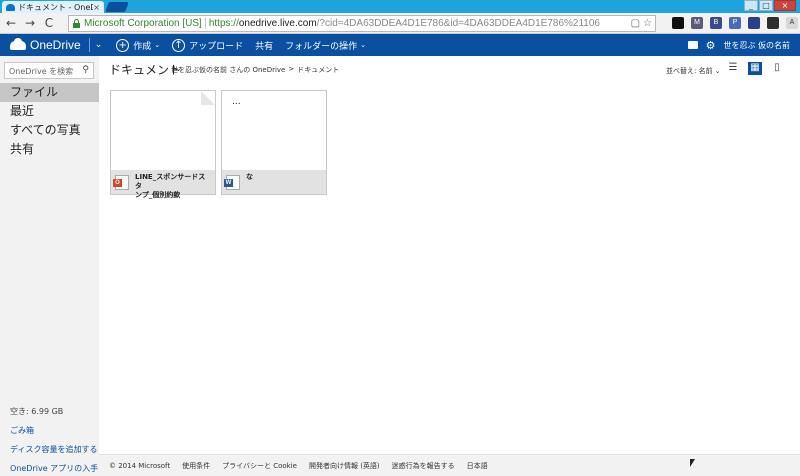 Image resolution: width=800 pixels, height=476 pixels. What do you see at coordinates (11, 23) in the screenshot?
I see `back-button: ←` at bounding box center [11, 23].